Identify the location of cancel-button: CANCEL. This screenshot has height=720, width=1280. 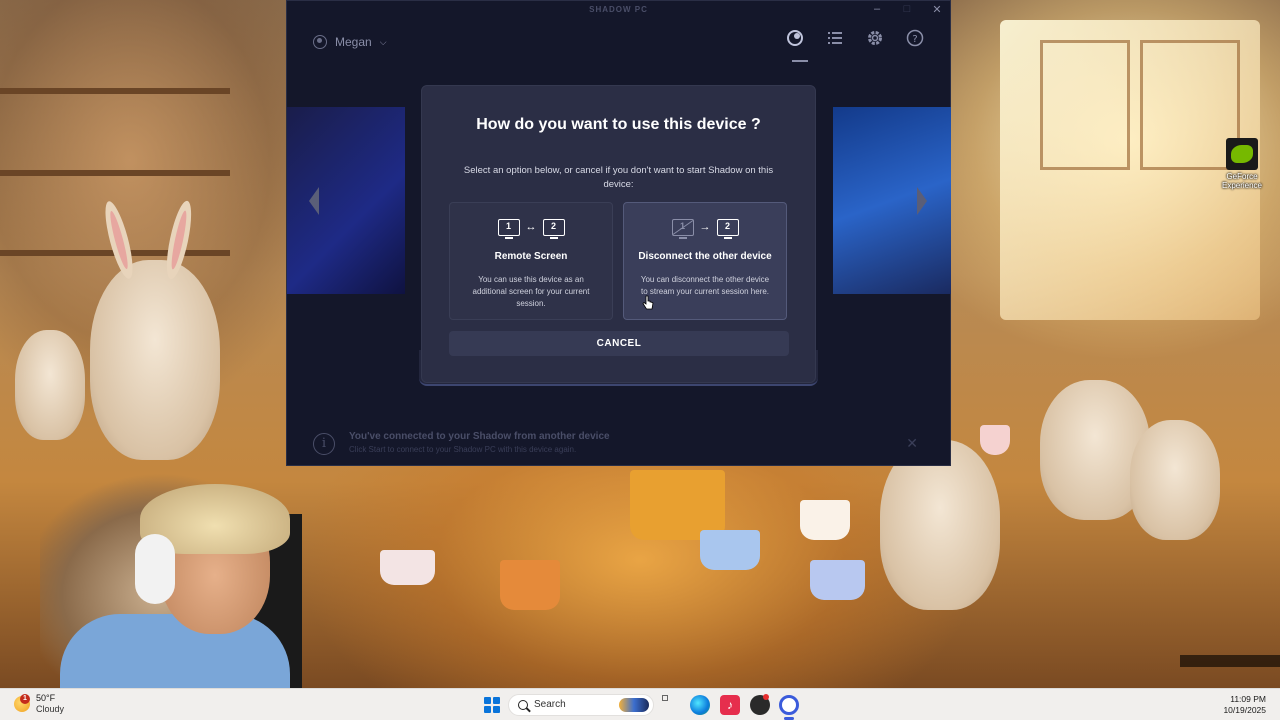
(619, 343).